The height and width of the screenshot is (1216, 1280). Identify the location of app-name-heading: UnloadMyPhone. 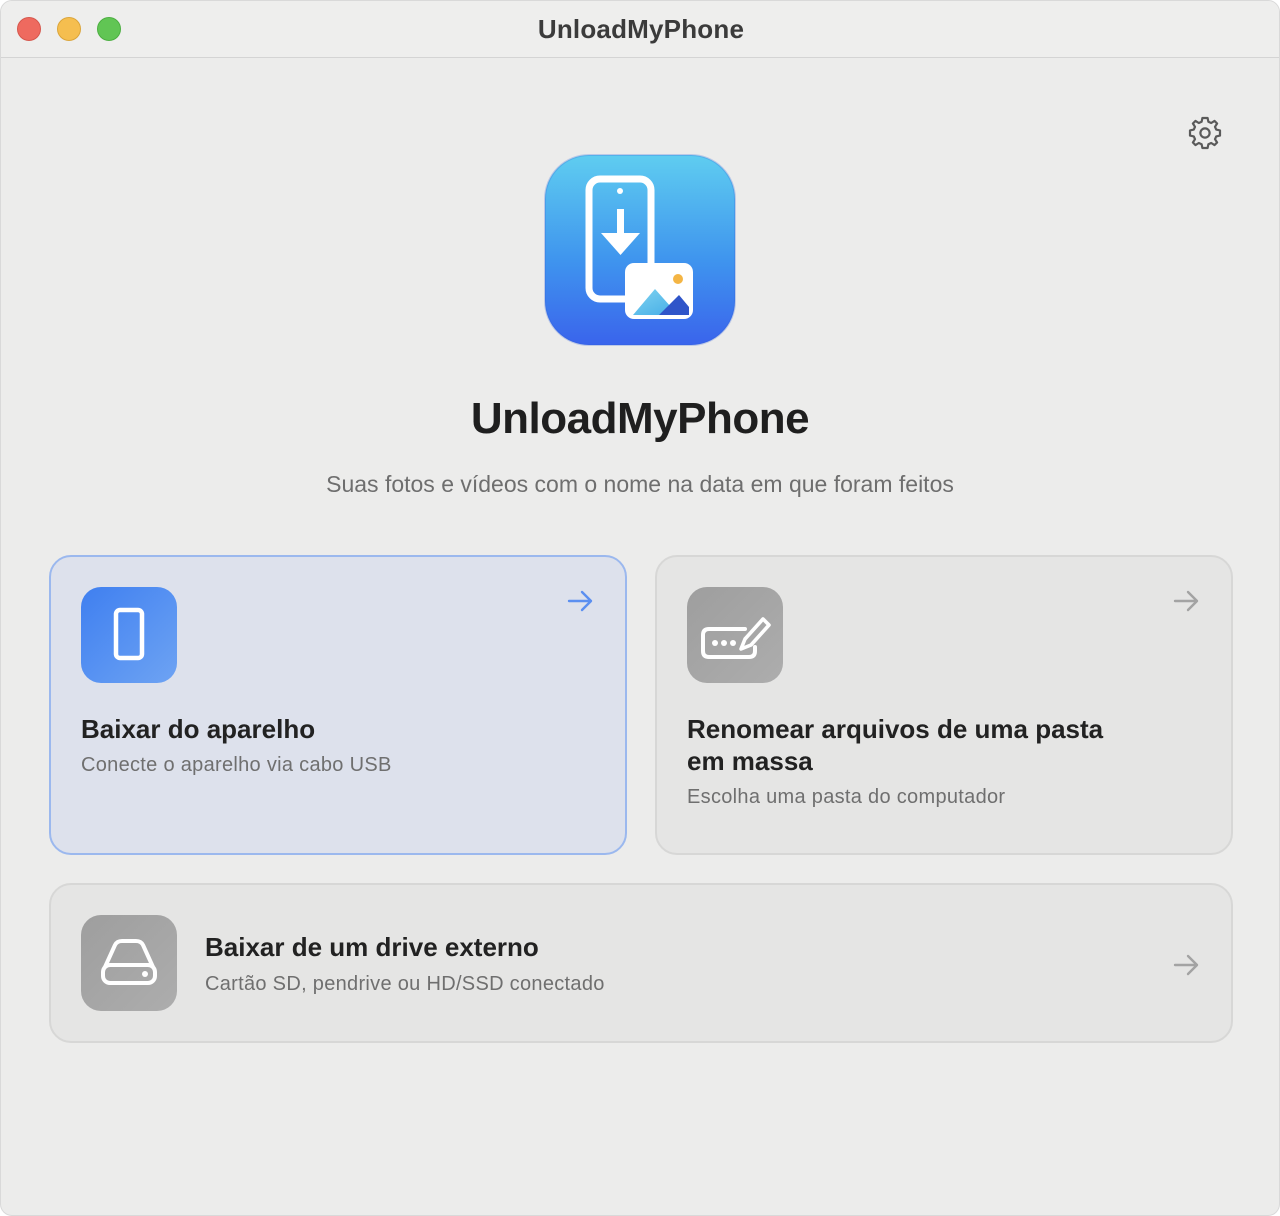
(640, 418).